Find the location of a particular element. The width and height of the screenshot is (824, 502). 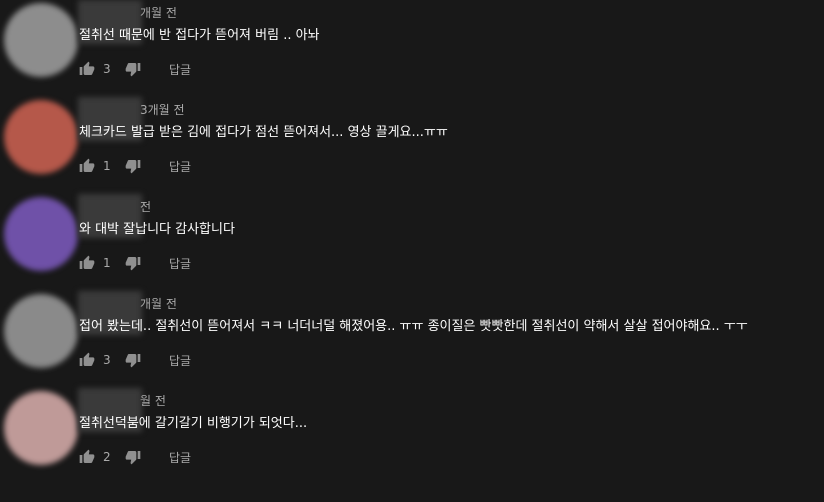

like-count: 2 is located at coordinates (107, 457).